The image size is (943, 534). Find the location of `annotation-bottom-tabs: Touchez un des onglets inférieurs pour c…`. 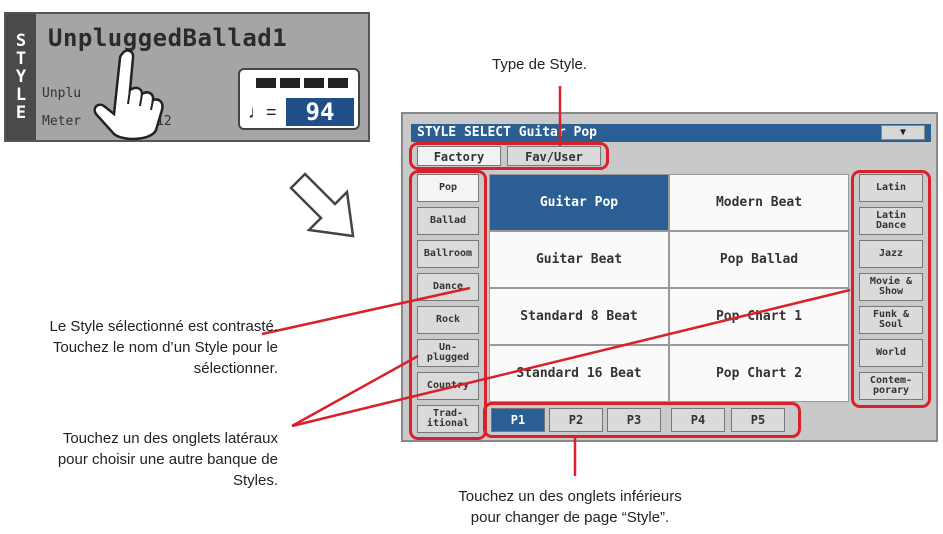

annotation-bottom-tabs: Touchez un des onglets inférieurs pour c… is located at coordinates (570, 507).